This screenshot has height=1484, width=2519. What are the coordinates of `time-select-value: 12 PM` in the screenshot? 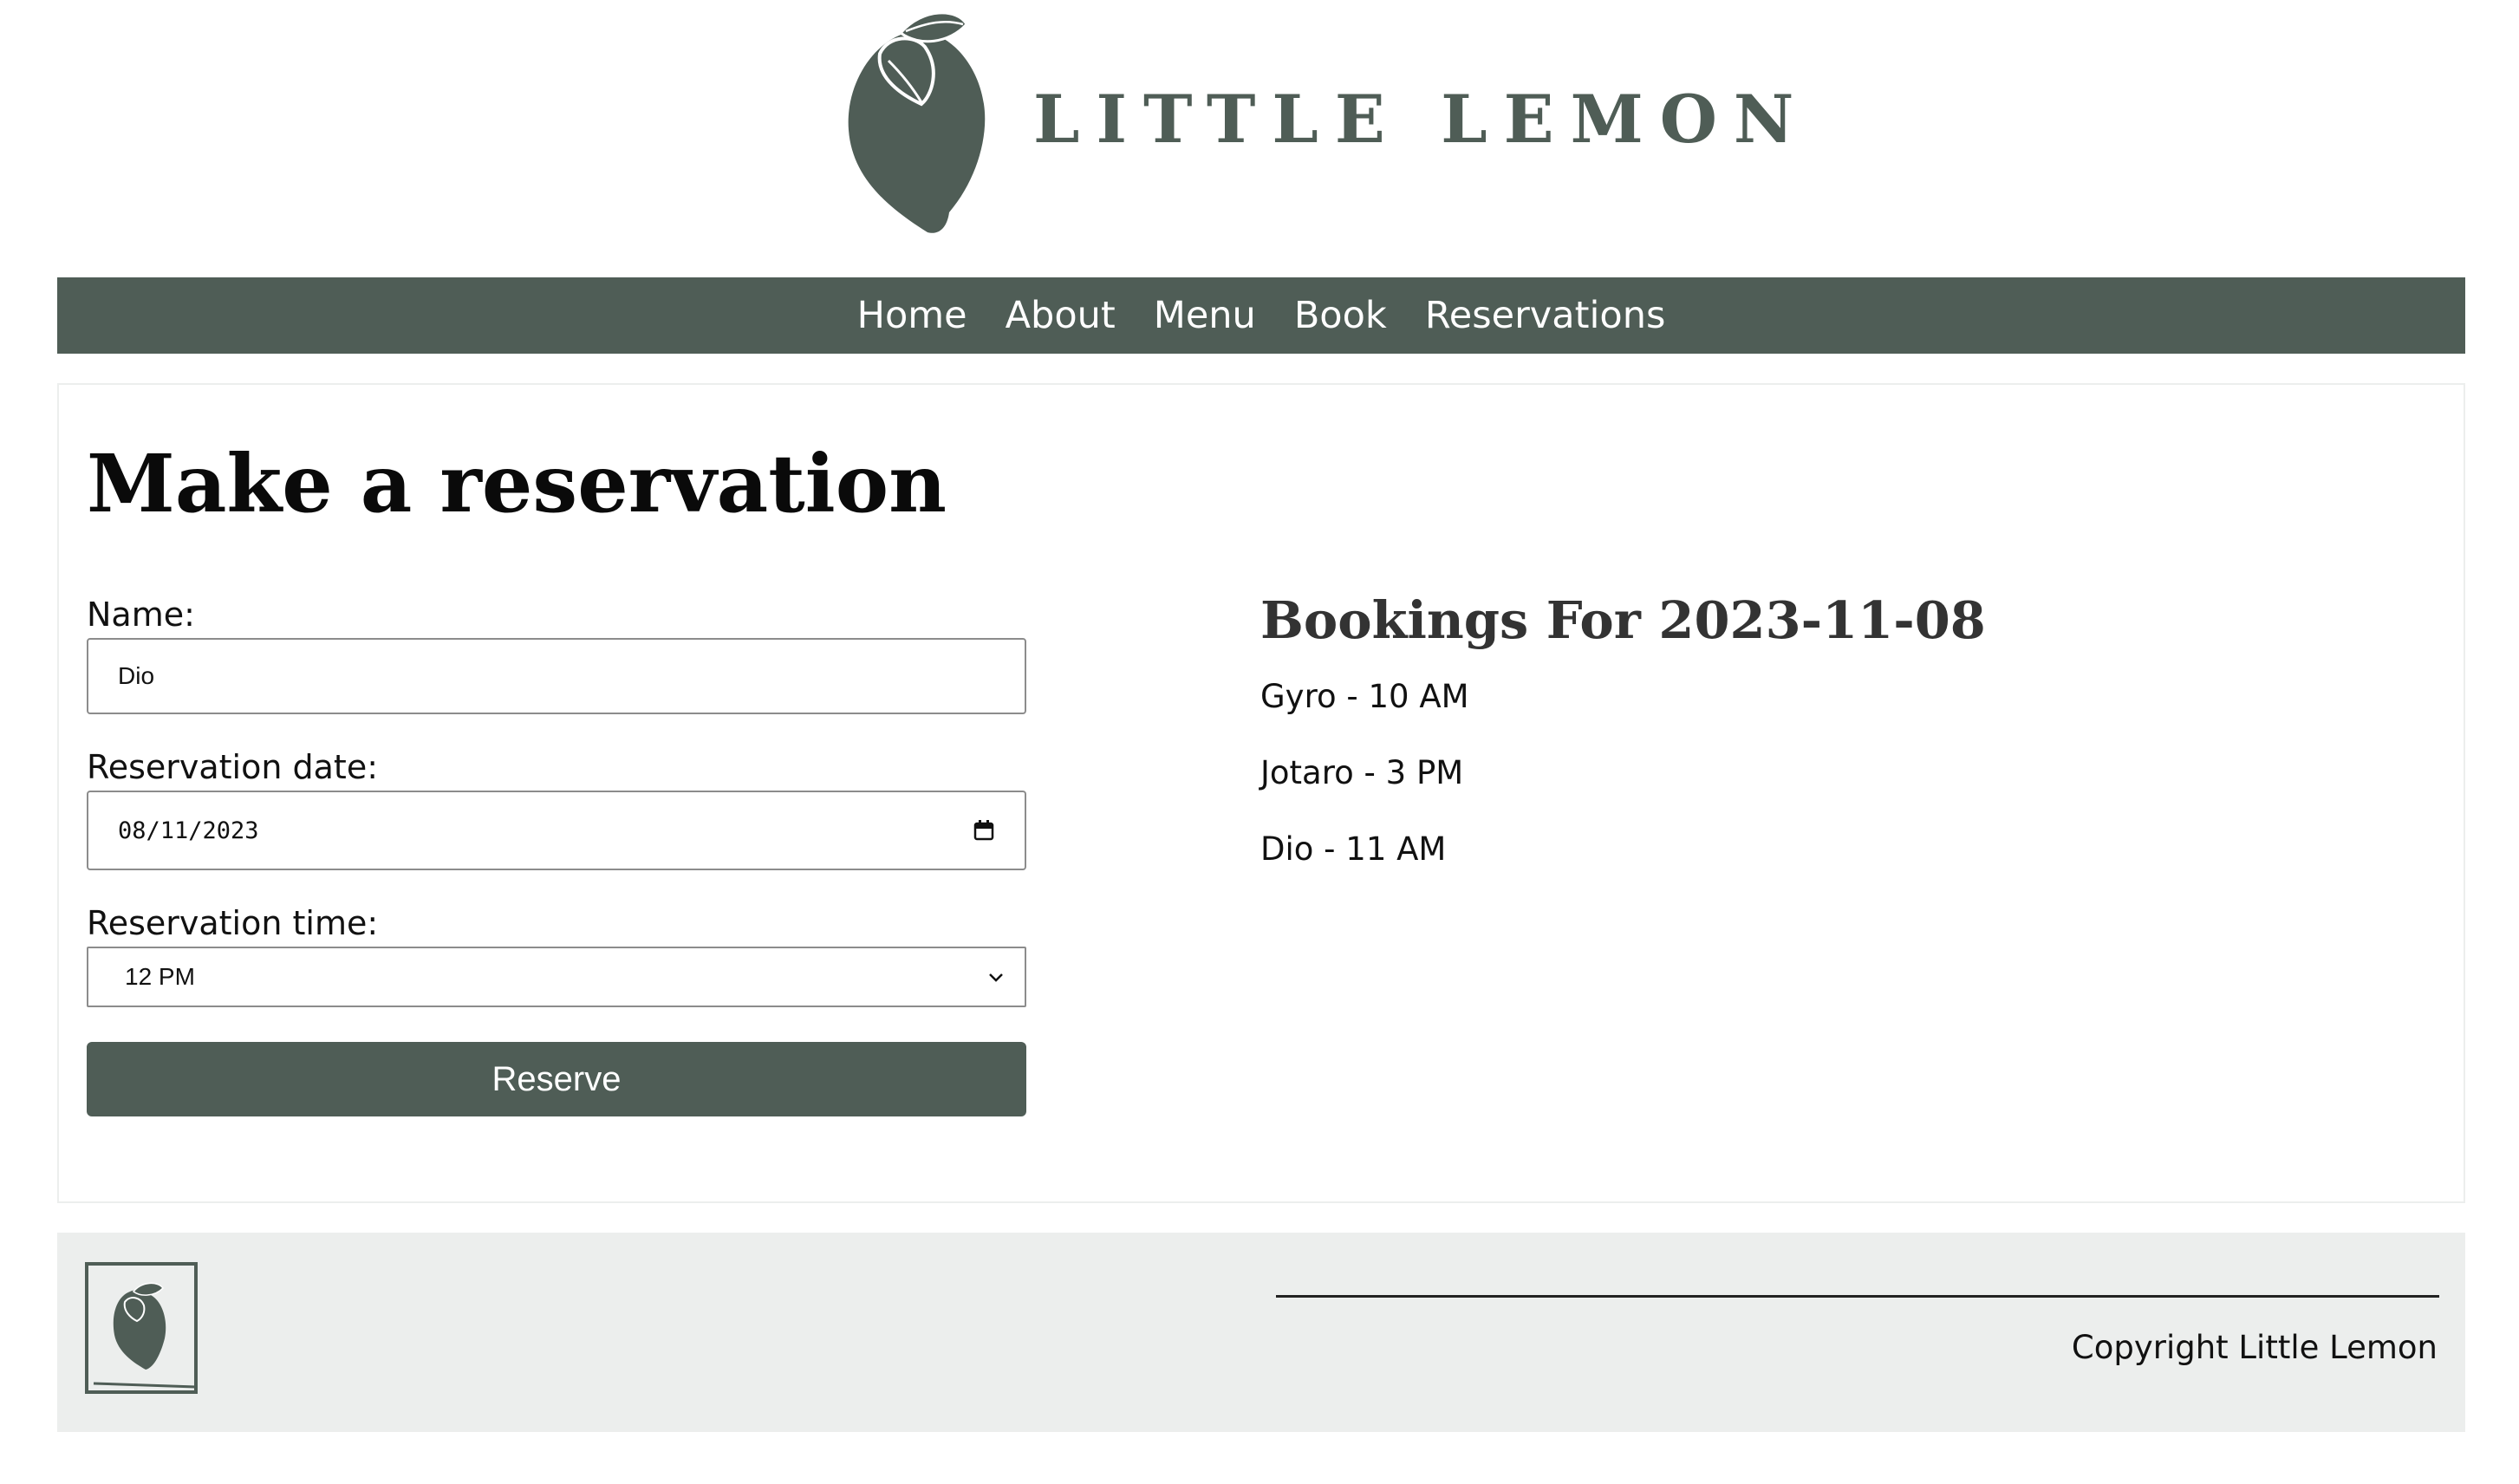 It's located at (160, 976).